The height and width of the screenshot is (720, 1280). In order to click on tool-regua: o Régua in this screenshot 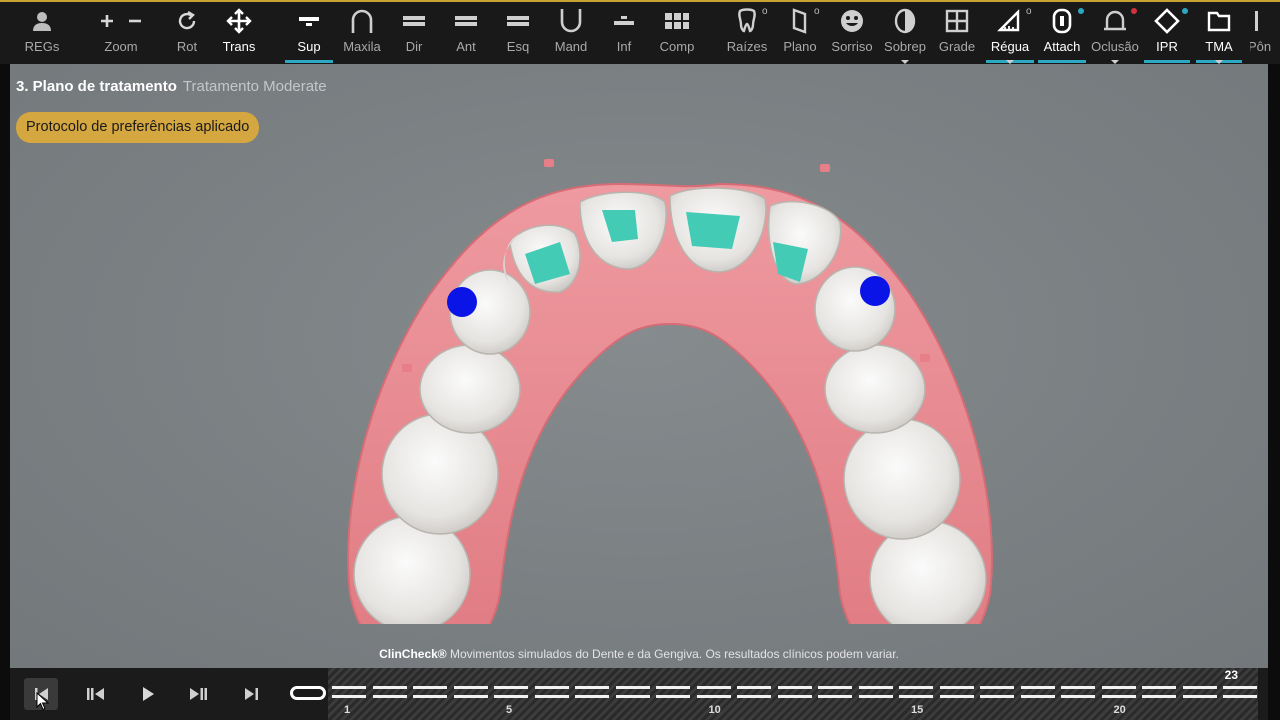, I will do `click(1010, 33)`.